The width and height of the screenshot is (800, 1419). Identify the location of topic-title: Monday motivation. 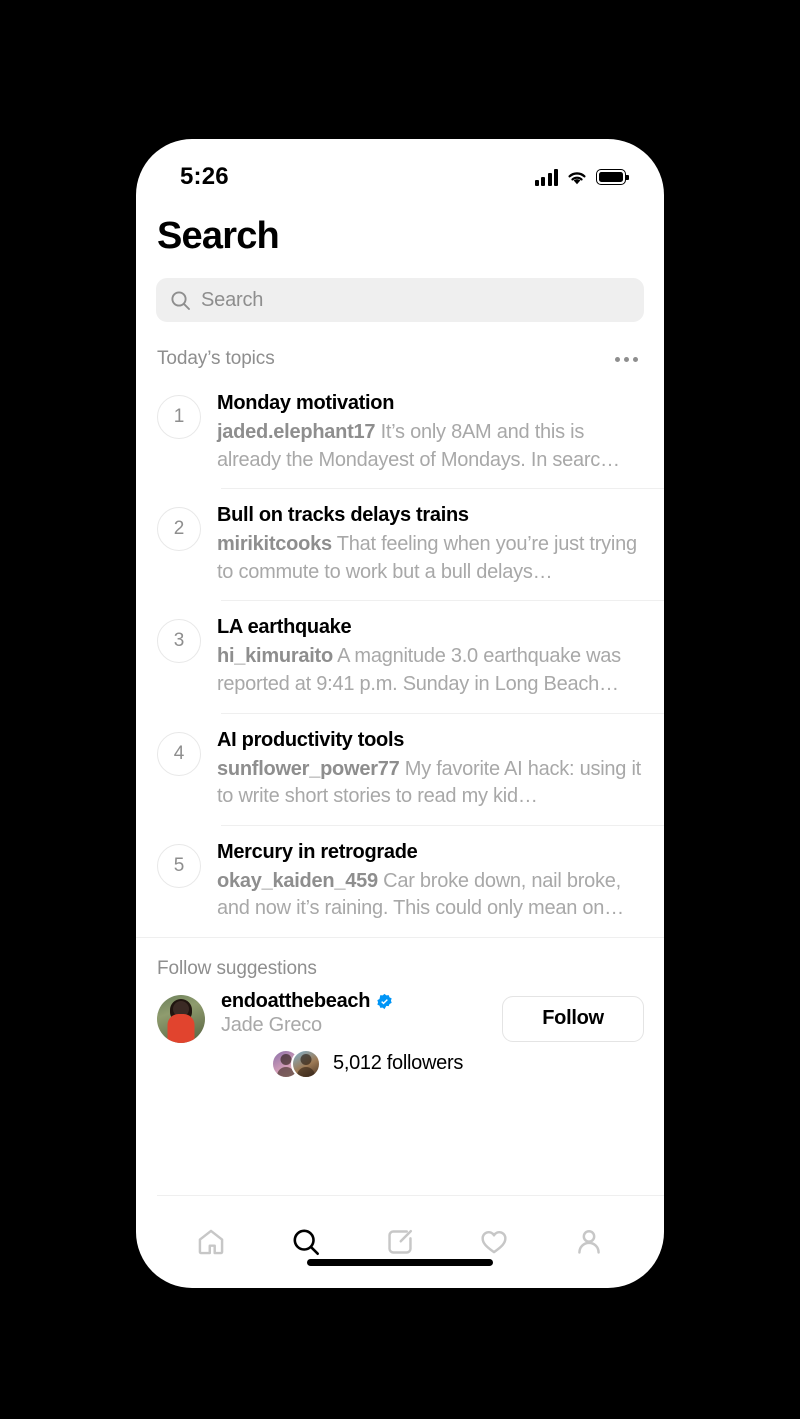
(306, 403).